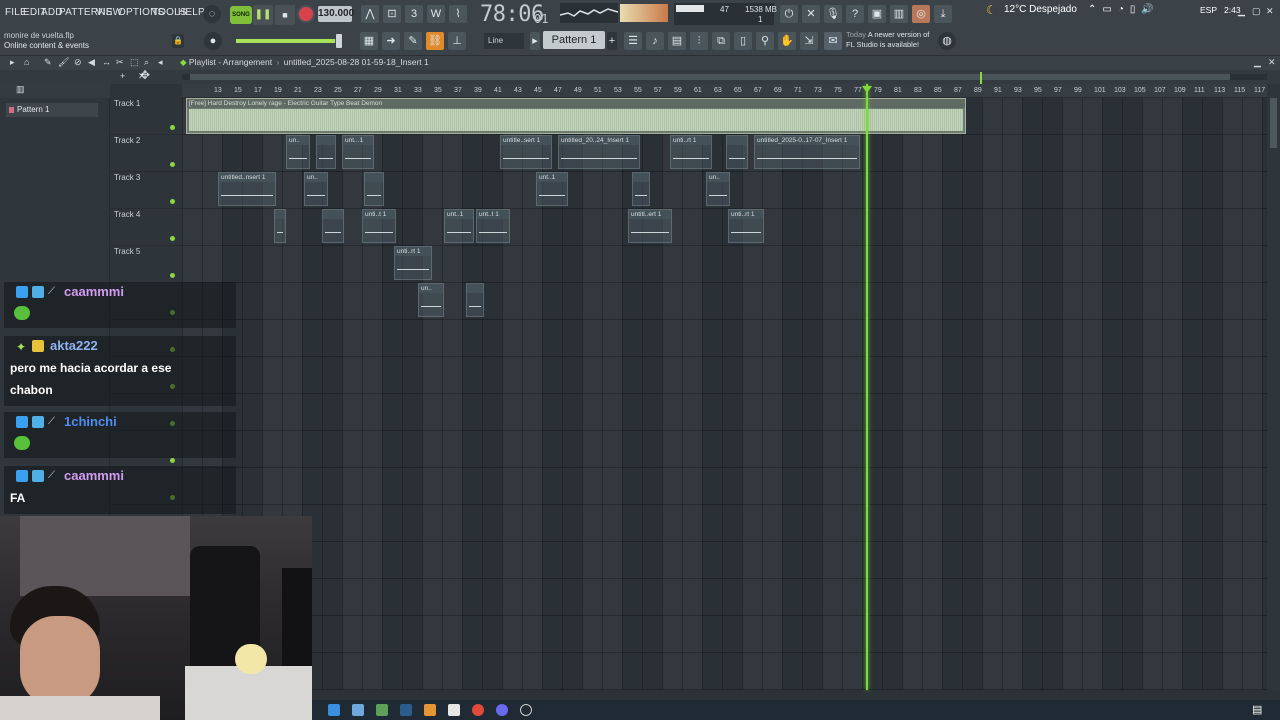  I want to click on help-icon: ?, so click(855, 14).